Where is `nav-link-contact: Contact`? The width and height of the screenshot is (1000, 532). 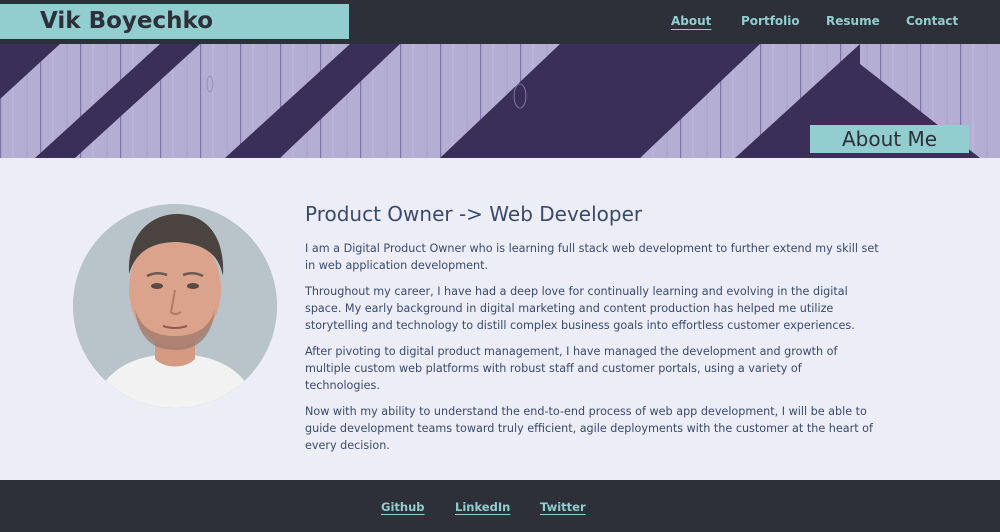 nav-link-contact: Contact is located at coordinates (932, 21).